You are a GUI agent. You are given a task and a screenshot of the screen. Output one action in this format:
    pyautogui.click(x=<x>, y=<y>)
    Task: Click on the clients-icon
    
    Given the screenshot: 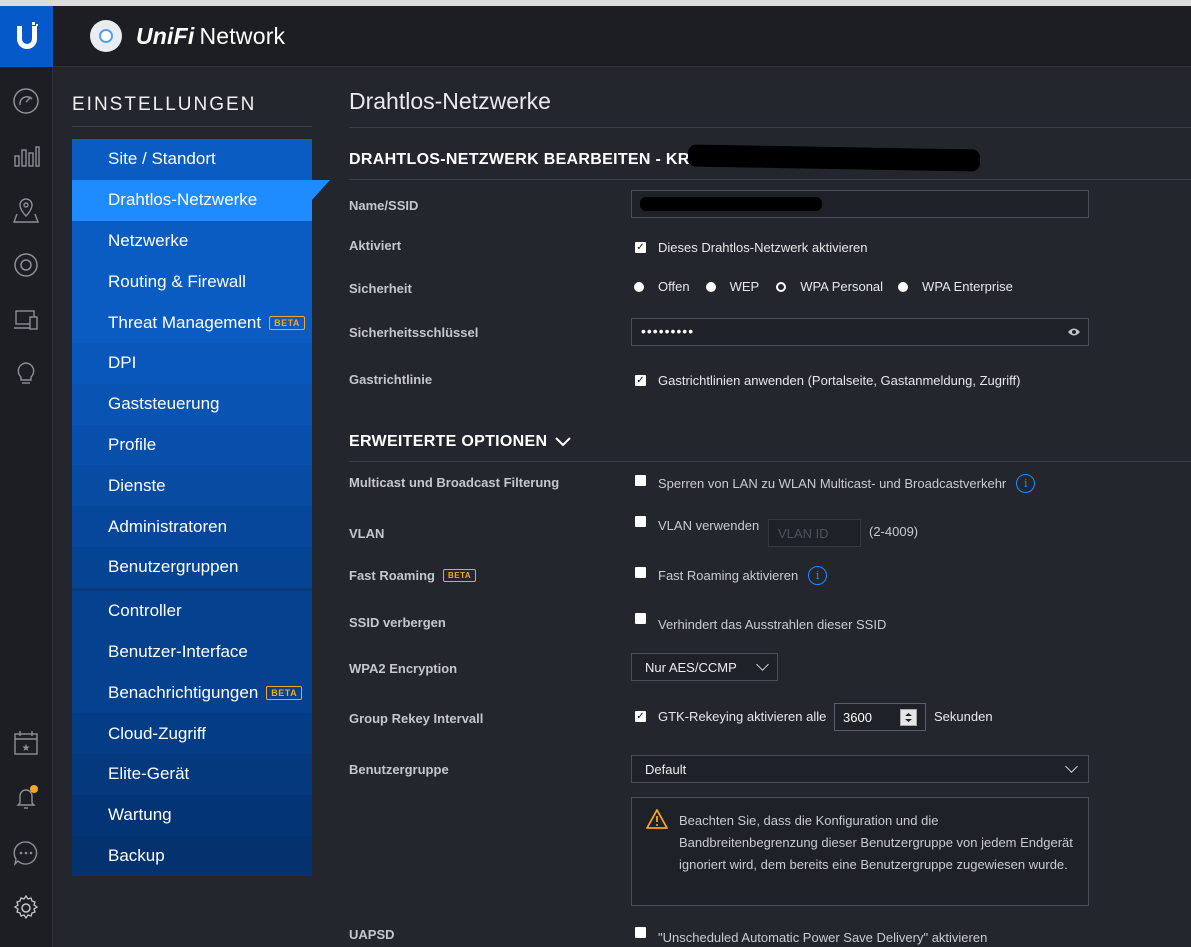 What is the action you would take?
    pyautogui.click(x=26, y=320)
    